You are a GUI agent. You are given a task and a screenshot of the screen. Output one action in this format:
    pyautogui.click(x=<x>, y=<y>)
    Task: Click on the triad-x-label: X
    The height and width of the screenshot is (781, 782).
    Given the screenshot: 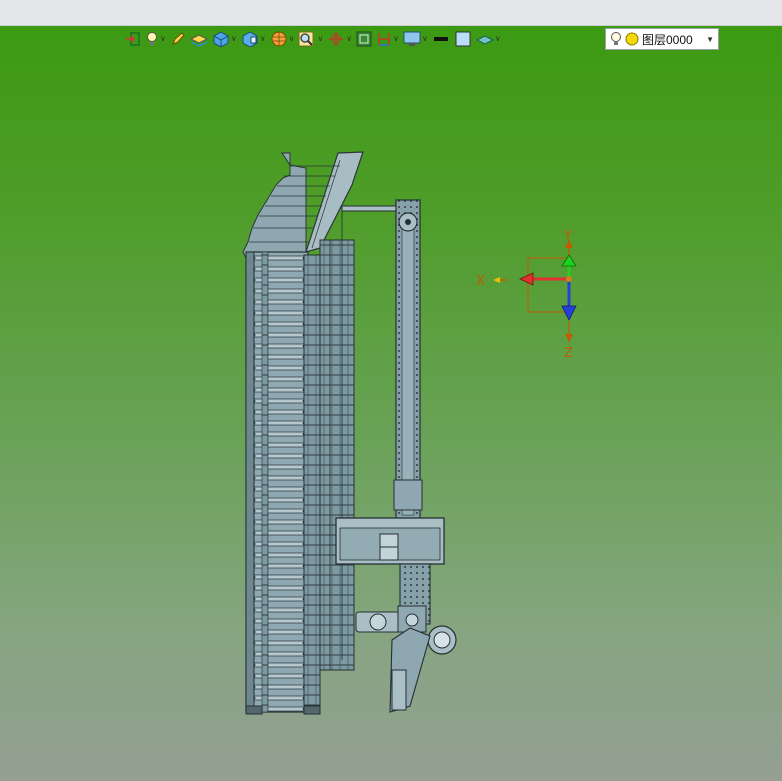 What is the action you would take?
    pyautogui.click(x=480, y=281)
    